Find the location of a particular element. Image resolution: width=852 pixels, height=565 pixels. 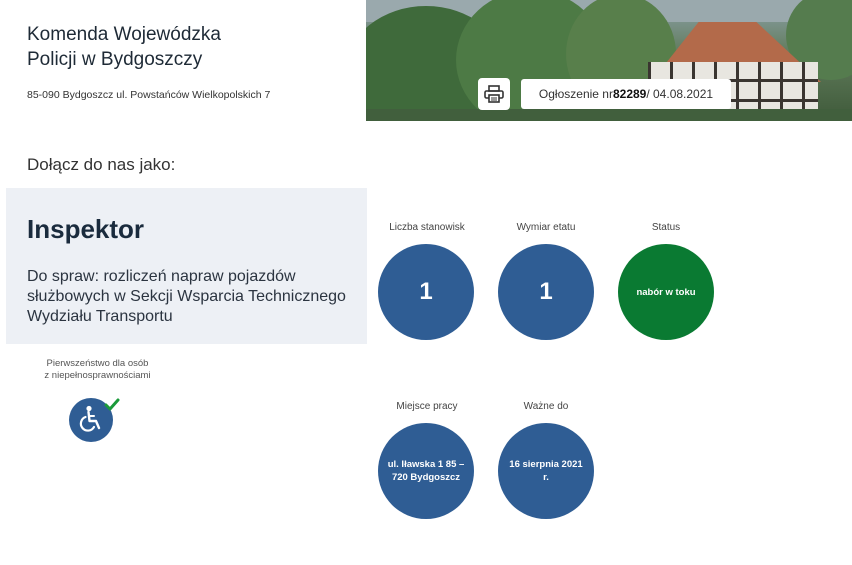

join-heading: Dołącz do nas jako: is located at coordinates (101, 164).